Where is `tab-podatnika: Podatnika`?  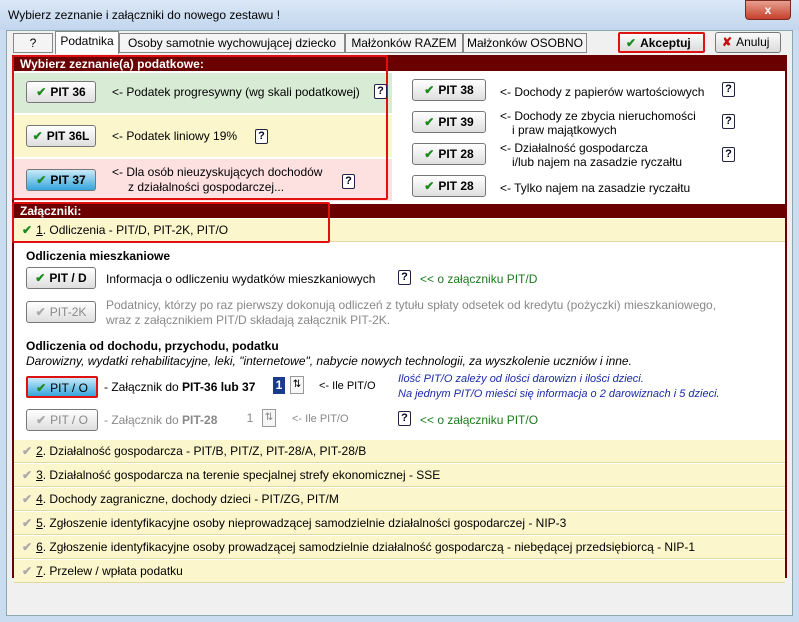
tab-podatnika: Podatnika is located at coordinates (87, 42).